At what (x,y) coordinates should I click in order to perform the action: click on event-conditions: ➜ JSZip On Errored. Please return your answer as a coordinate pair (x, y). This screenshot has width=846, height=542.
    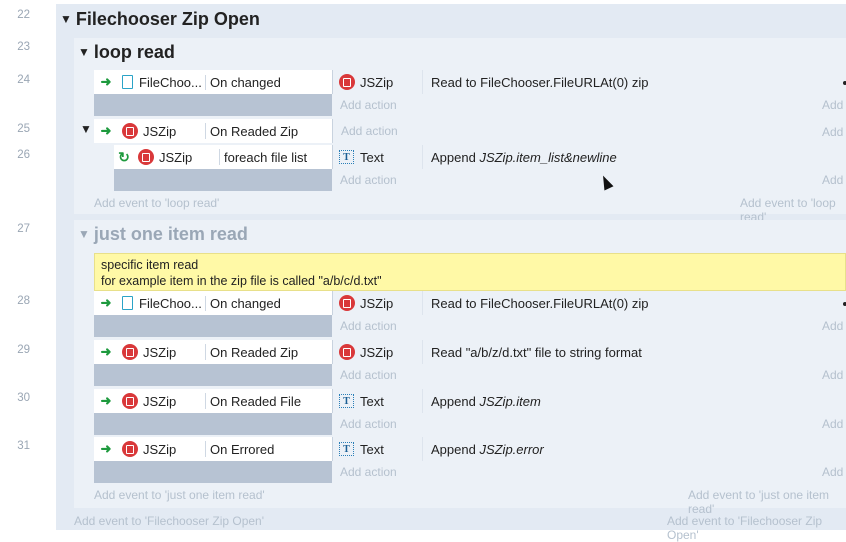
    Looking at the image, I should click on (213, 449).